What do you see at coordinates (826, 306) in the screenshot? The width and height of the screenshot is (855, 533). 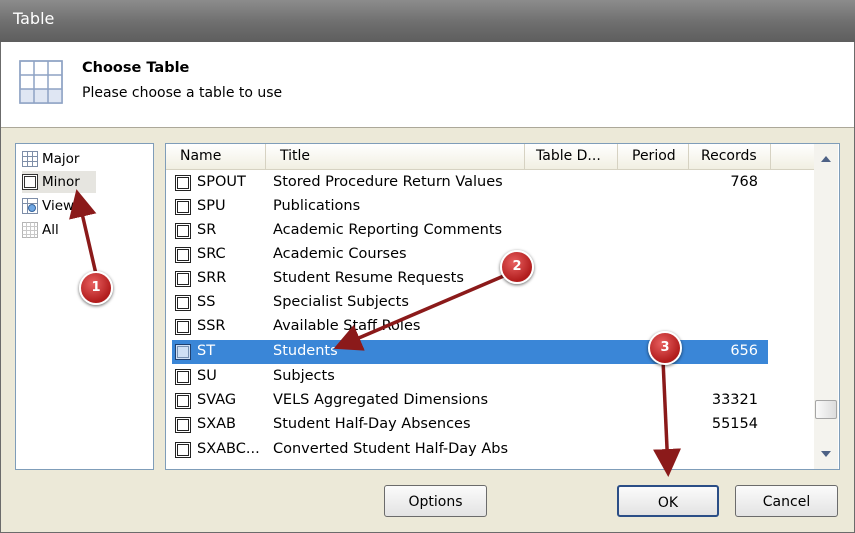 I see `vertical-scrollbar` at bounding box center [826, 306].